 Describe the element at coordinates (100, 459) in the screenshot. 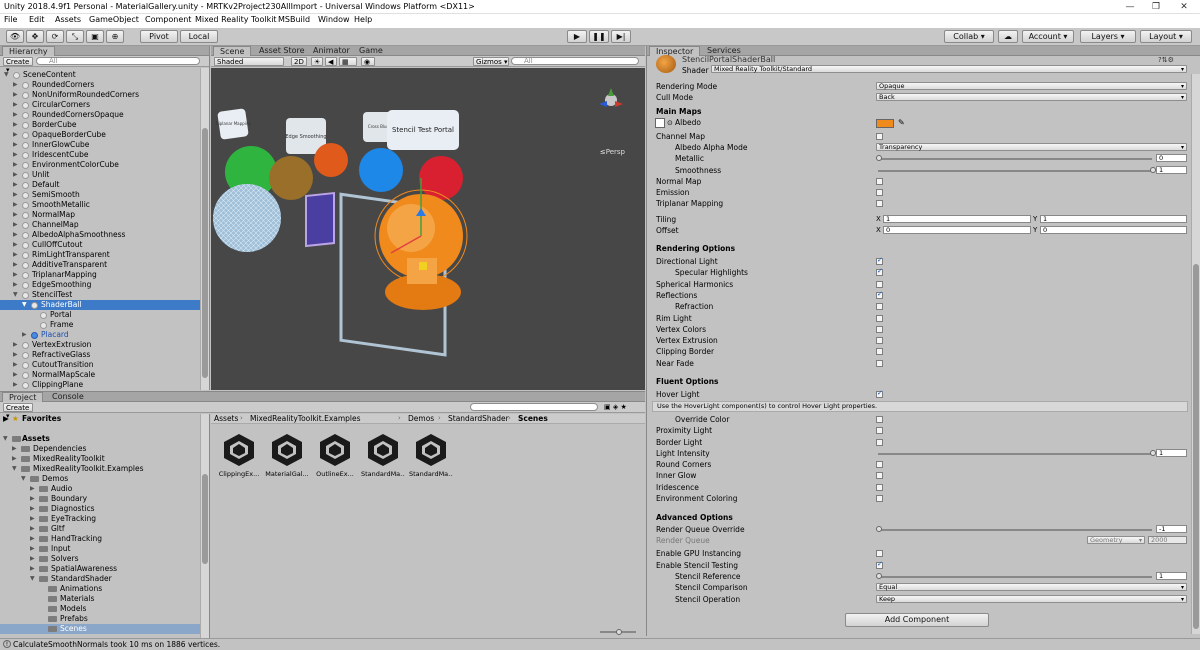

I see `project-folder-item: ▶ MixedRealityToolkit` at that location.